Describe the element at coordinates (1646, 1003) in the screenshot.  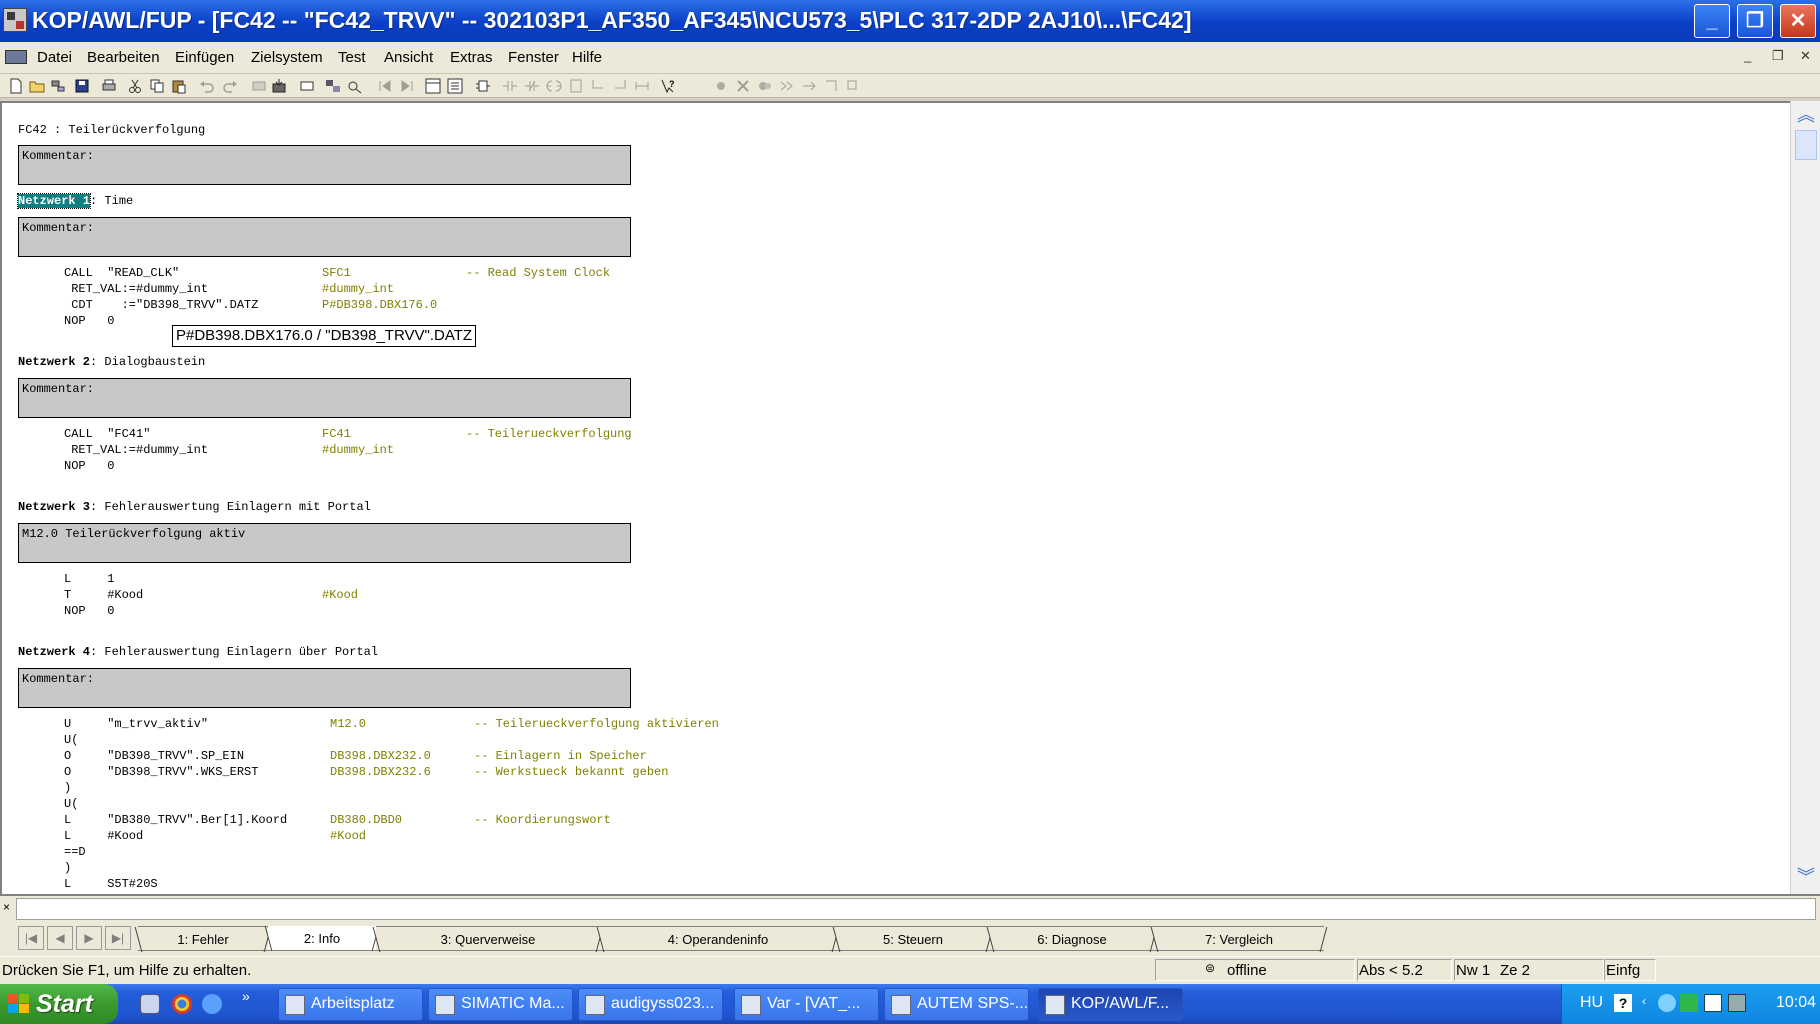
I see `expand-tray-icon: ‹` at that location.